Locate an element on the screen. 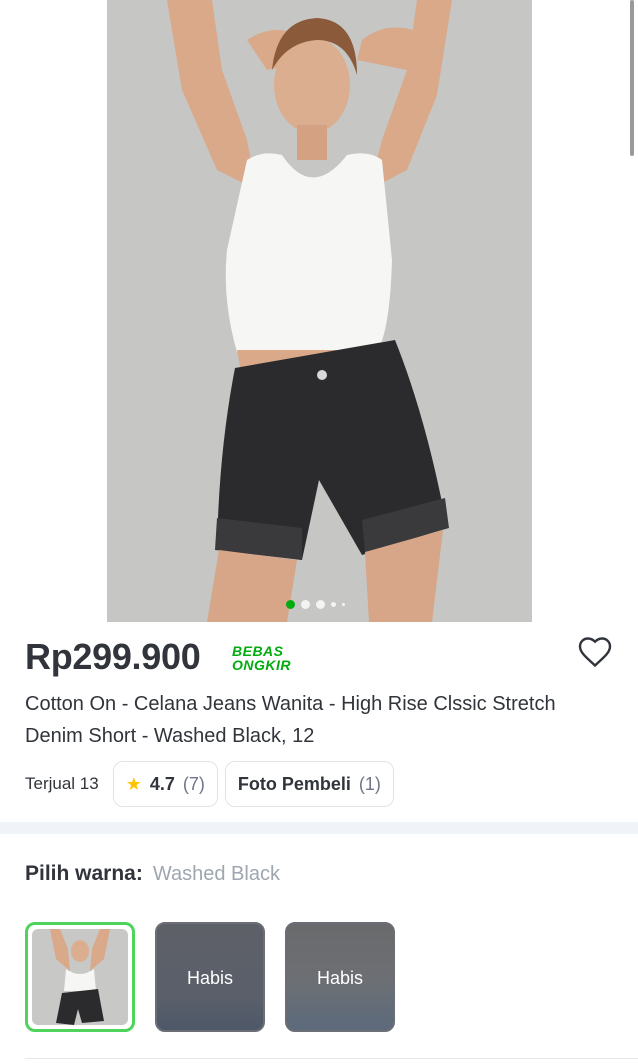 This screenshot has height=1064, width=638. page-scrollbar is located at coordinates (632, 78).